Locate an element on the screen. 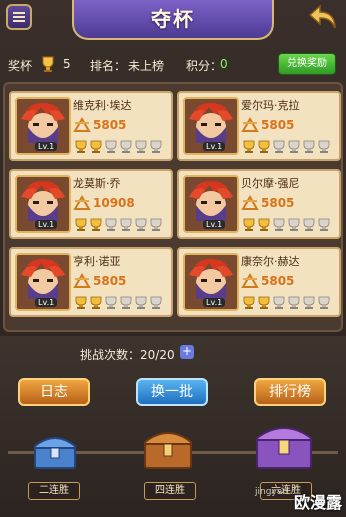 The image size is (346, 517). points-value: 0 is located at coordinates (224, 64).